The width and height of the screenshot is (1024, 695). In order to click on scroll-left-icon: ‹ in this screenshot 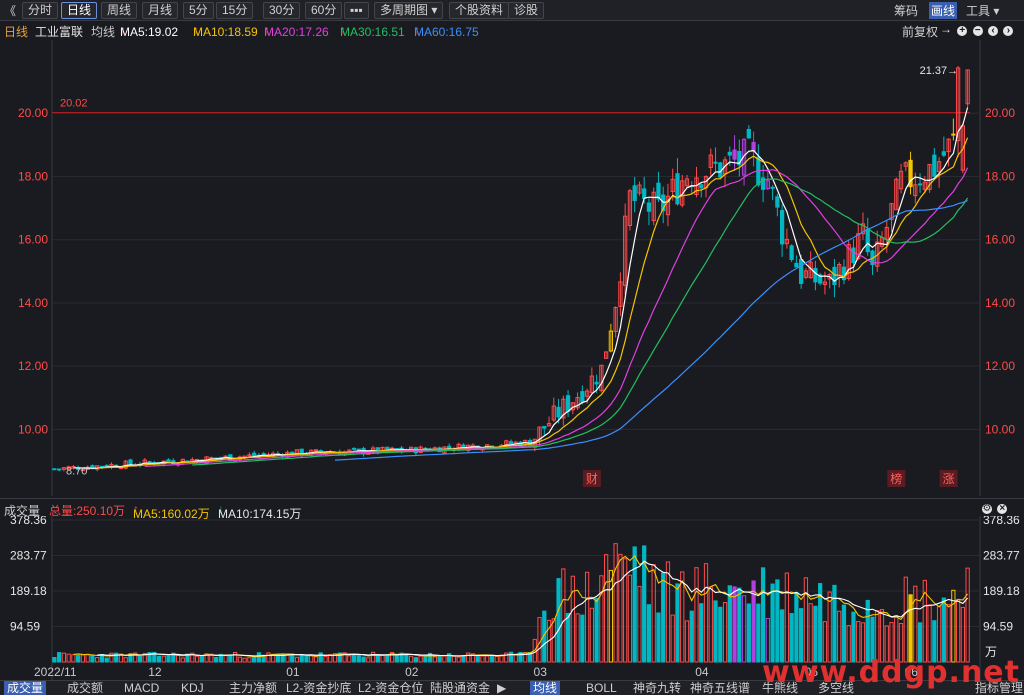, I will do `click(993, 31)`.